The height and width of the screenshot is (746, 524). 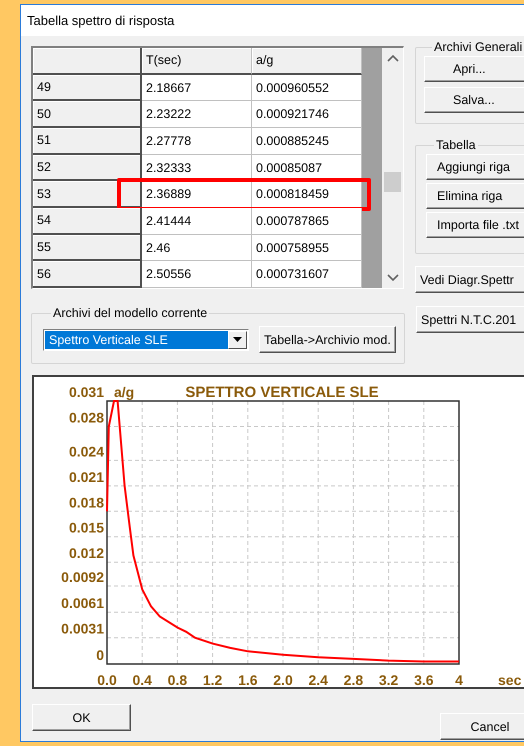 What do you see at coordinates (469, 279) in the screenshot?
I see `diagram-button: Vedi Diagr.Spettr` at bounding box center [469, 279].